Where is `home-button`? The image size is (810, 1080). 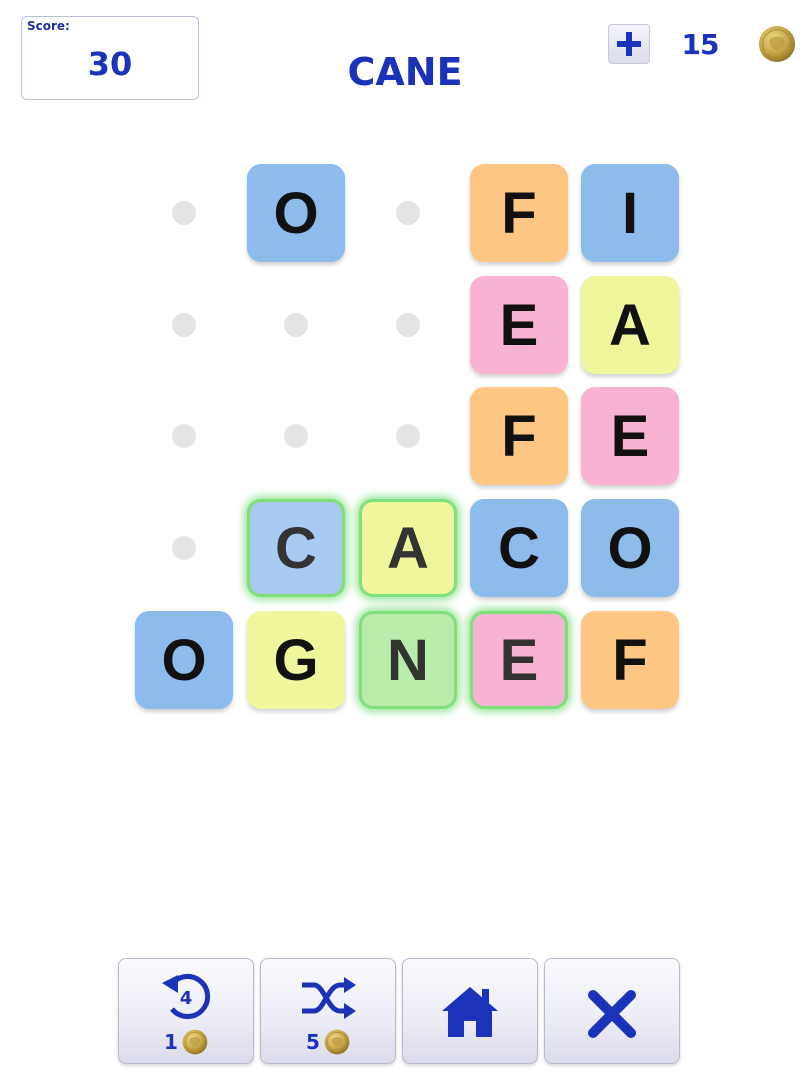
home-button is located at coordinates (470, 1011).